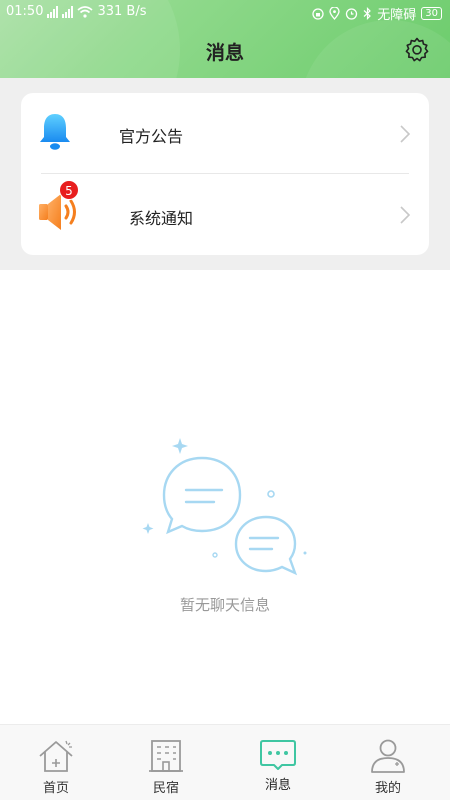  Describe the element at coordinates (387, 788) in the screenshot. I see `tab-label: 我的` at that location.